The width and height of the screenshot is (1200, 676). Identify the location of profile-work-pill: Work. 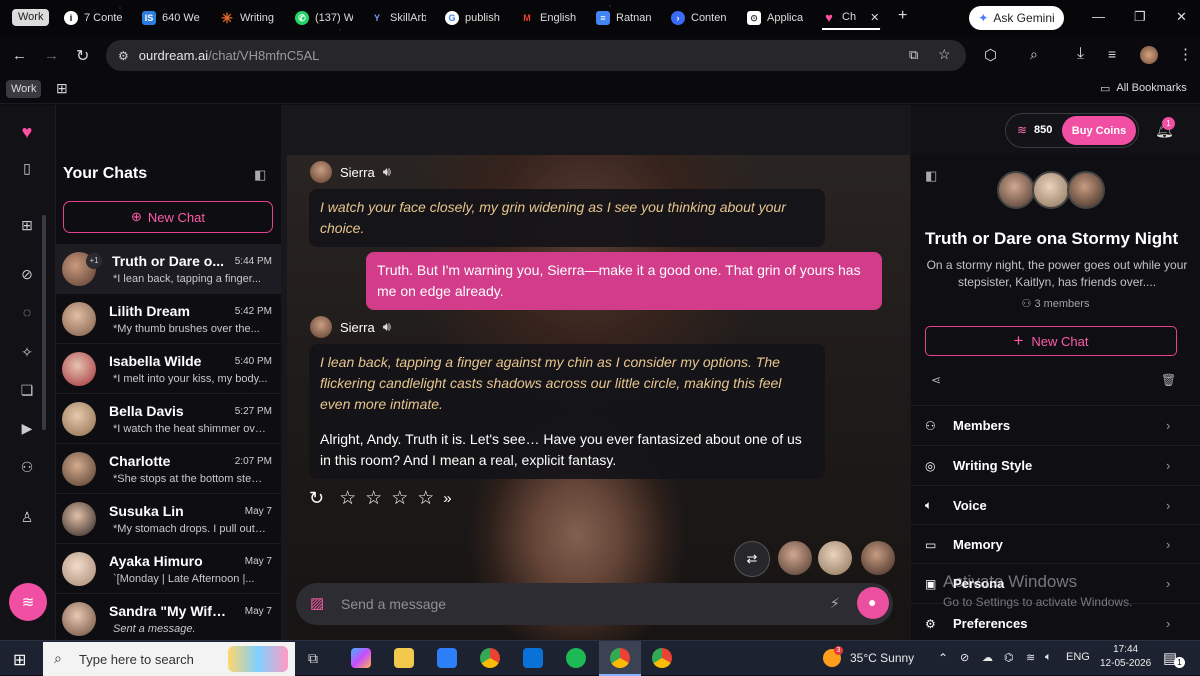
(31, 17).